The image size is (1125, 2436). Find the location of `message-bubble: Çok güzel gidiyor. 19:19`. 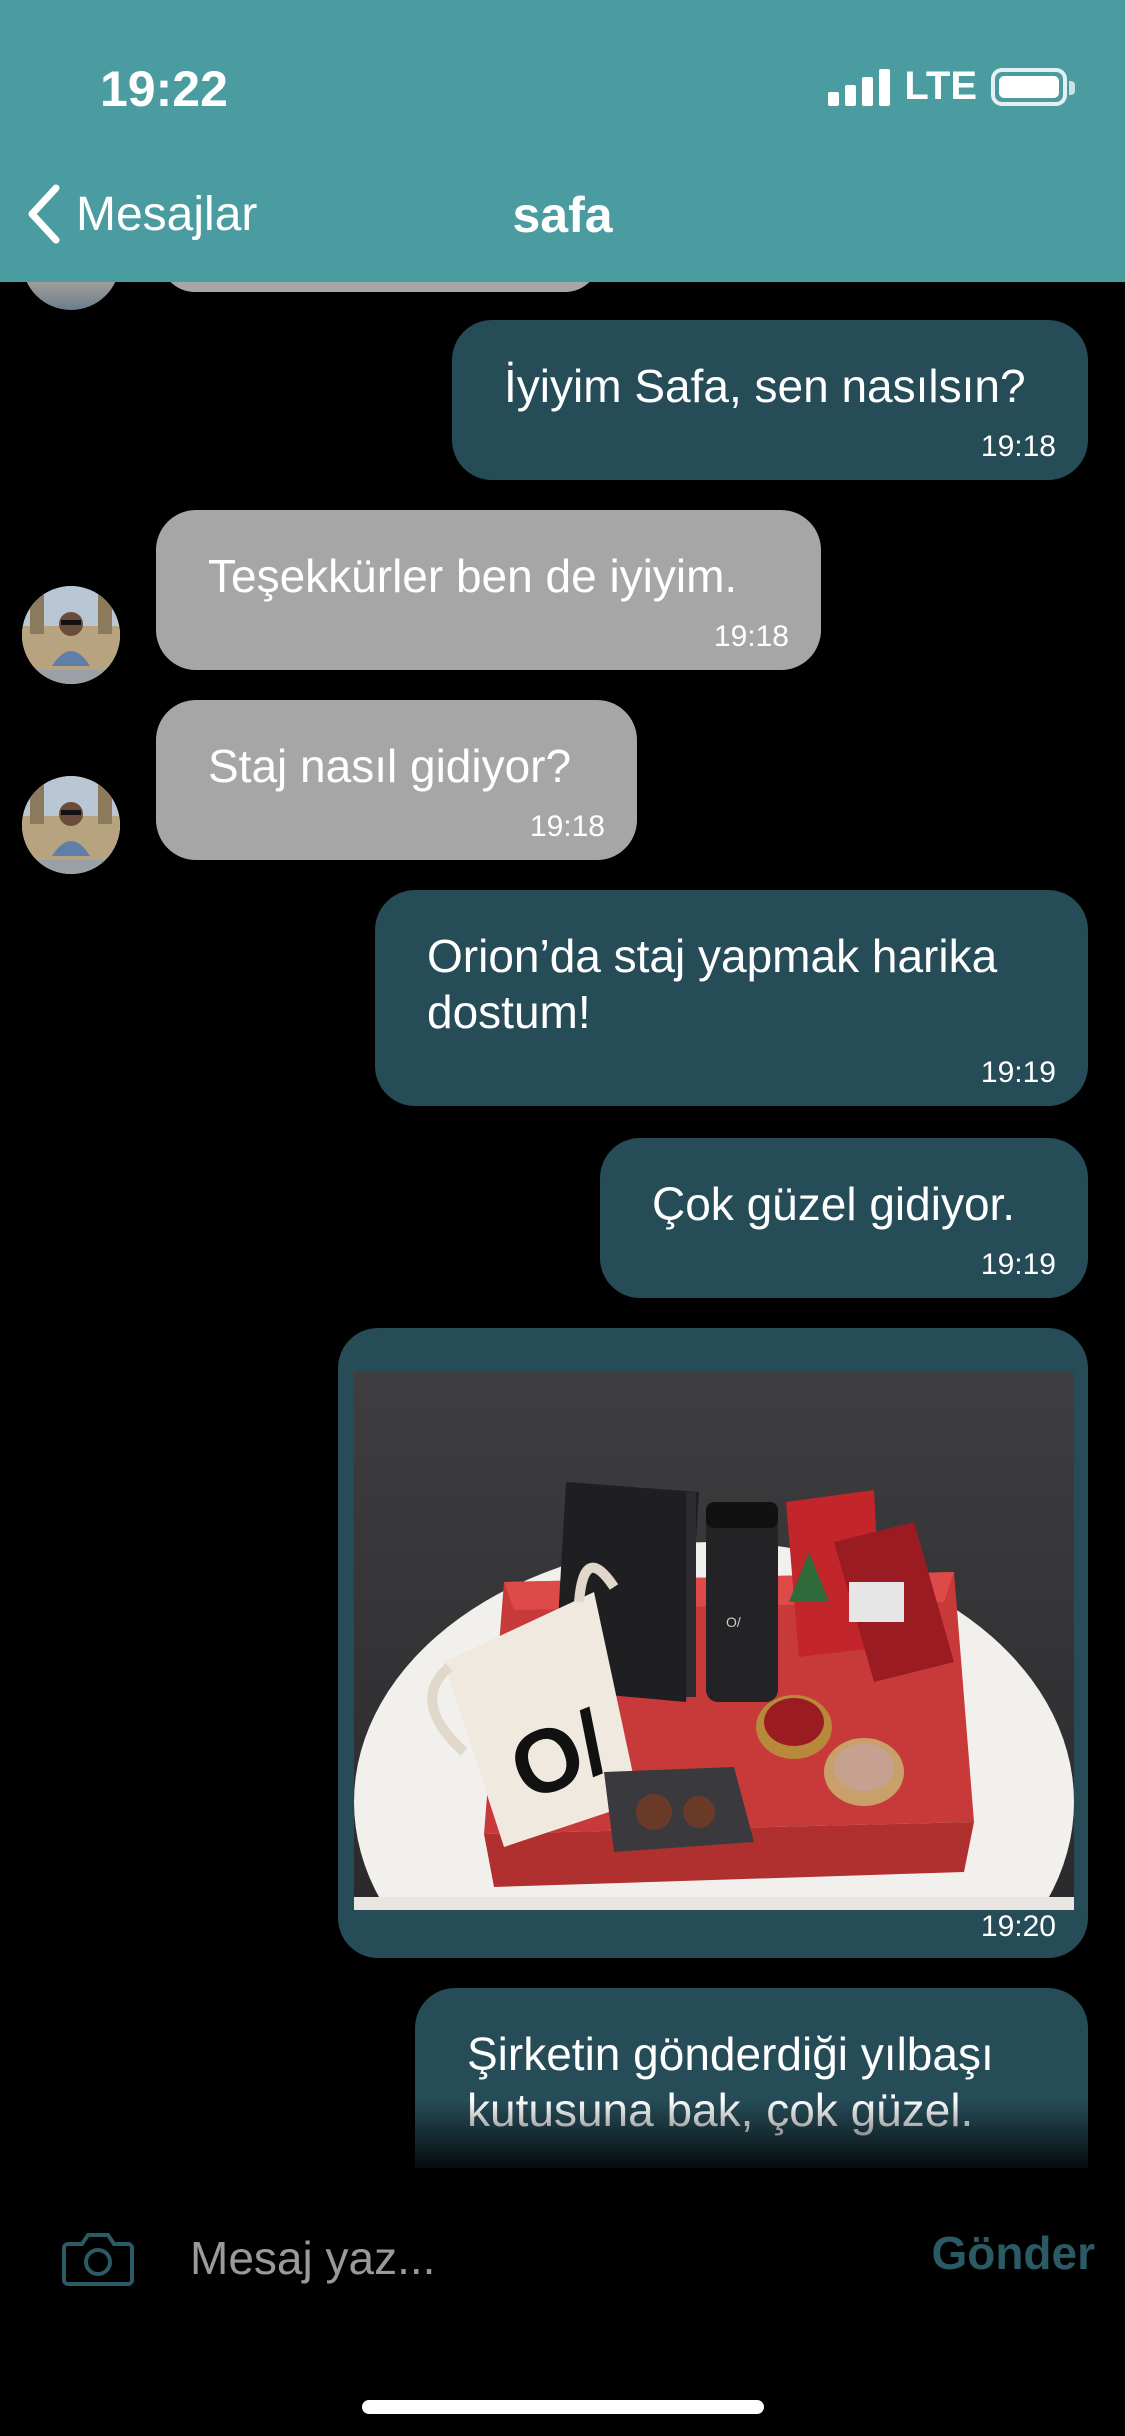

message-bubble: Çok güzel gidiyor. 19:19 is located at coordinates (844, 1218).